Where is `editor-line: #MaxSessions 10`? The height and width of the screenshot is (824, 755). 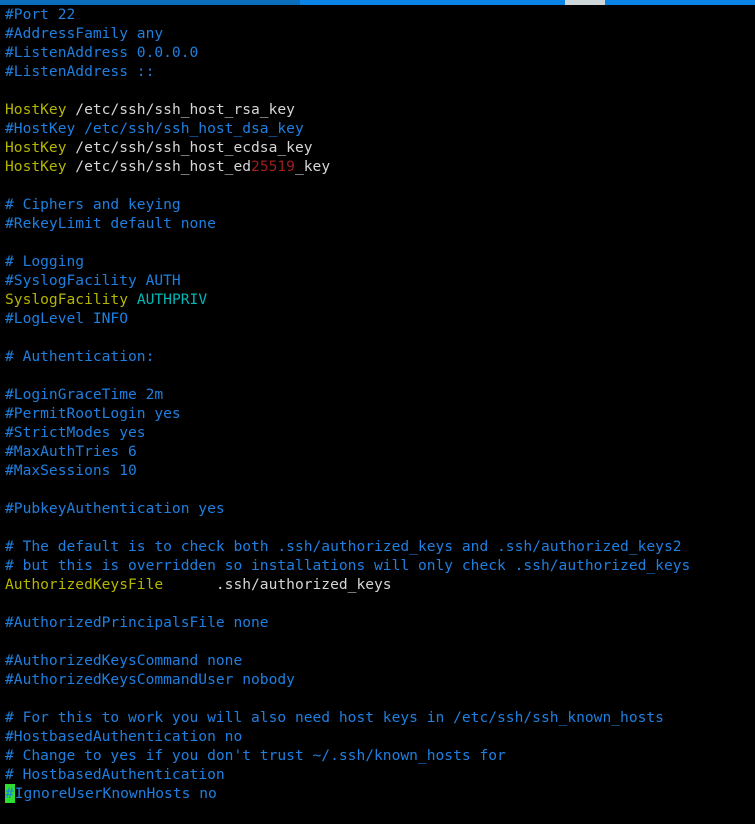
editor-line: #MaxSessions 10 is located at coordinates (377, 470).